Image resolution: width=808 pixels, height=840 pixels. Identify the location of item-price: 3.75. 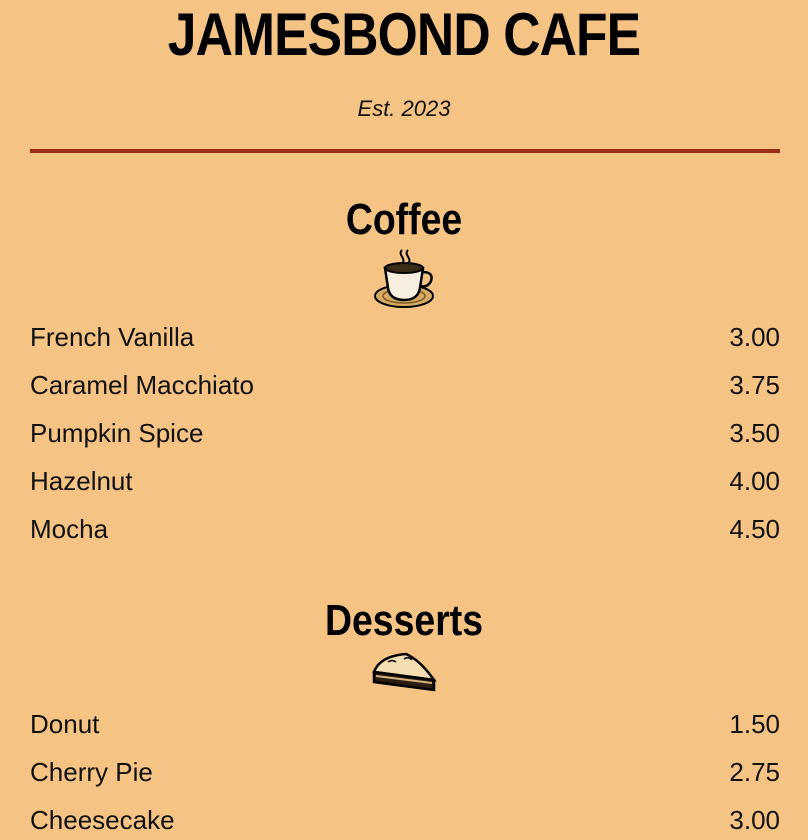
(754, 385).